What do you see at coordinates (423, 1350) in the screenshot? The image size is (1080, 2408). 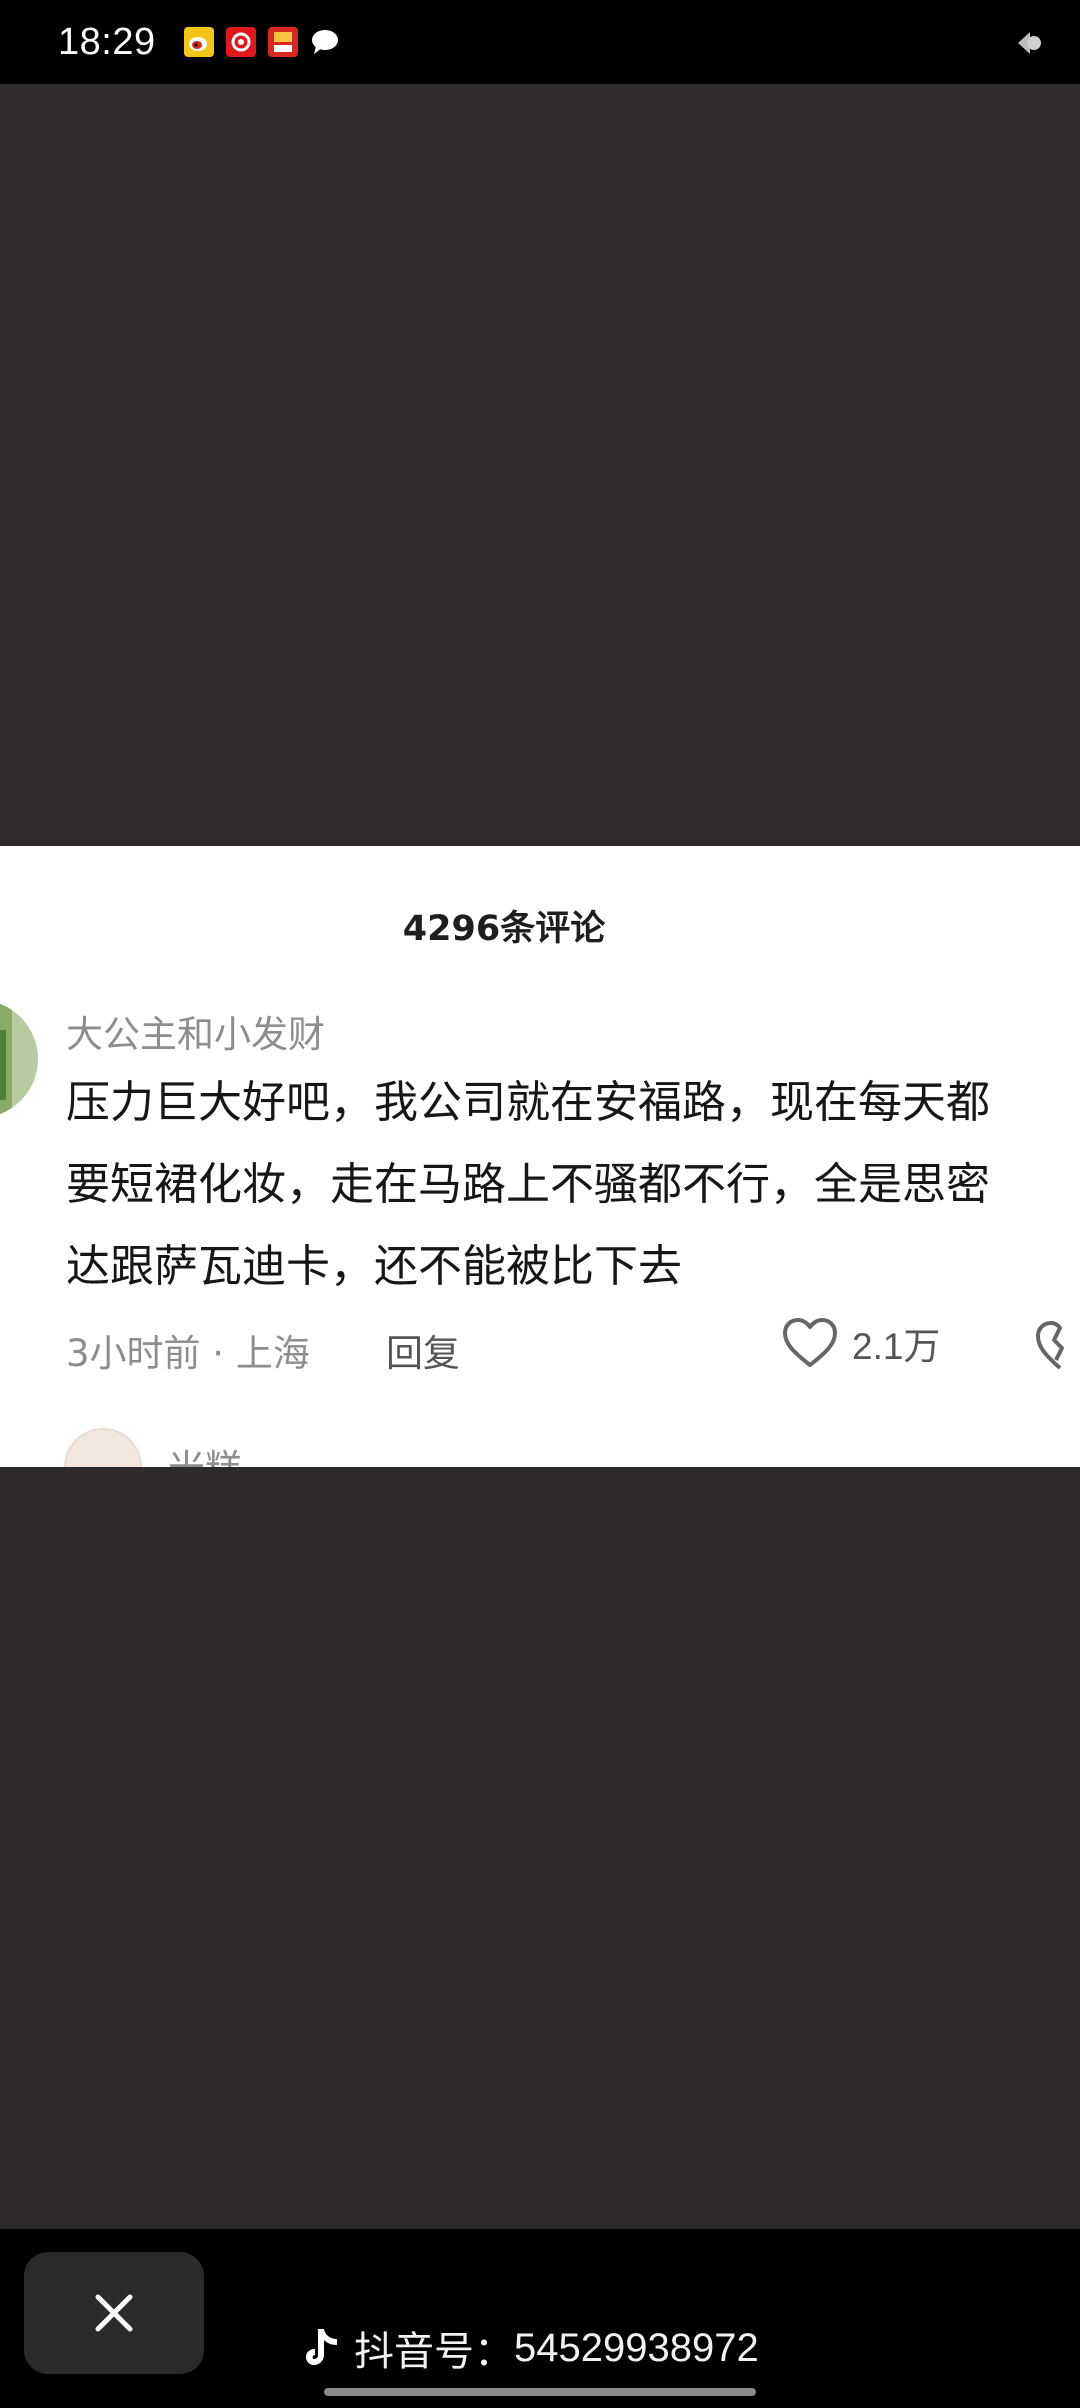 I see `reply-button: 回复` at bounding box center [423, 1350].